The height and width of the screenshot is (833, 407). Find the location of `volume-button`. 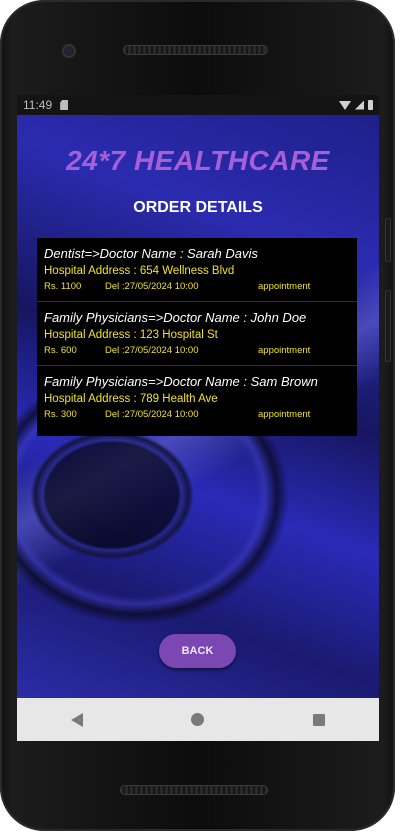

volume-button is located at coordinates (388, 240).